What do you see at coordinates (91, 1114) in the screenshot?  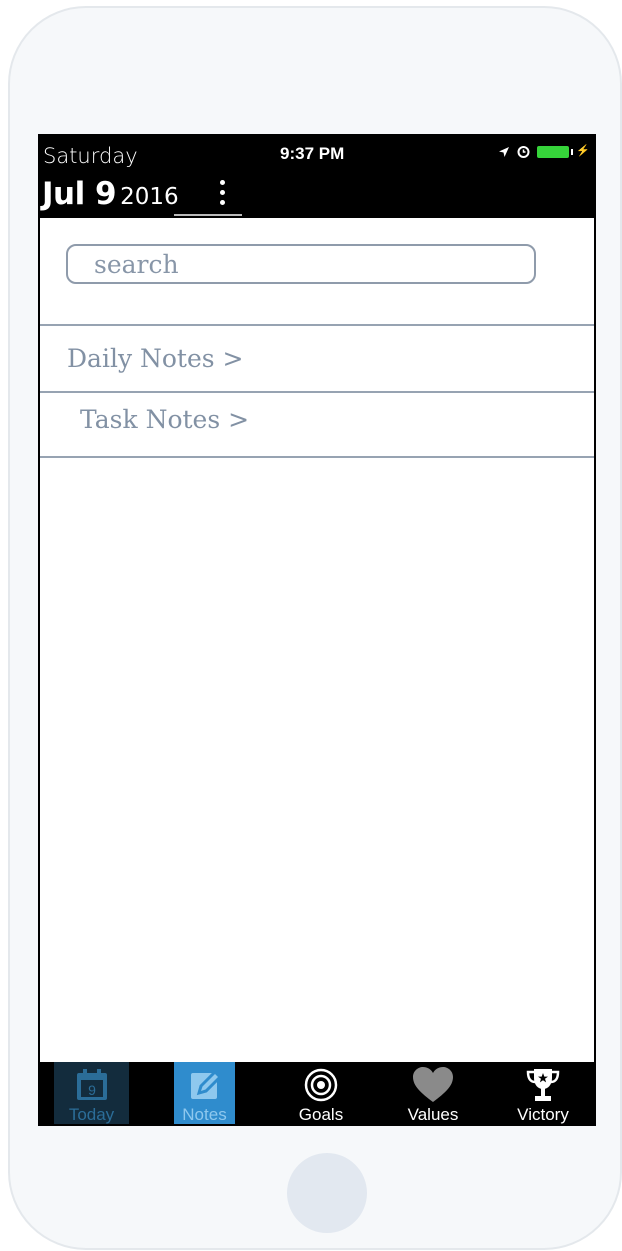 I see `tab-today-label: Today` at bounding box center [91, 1114].